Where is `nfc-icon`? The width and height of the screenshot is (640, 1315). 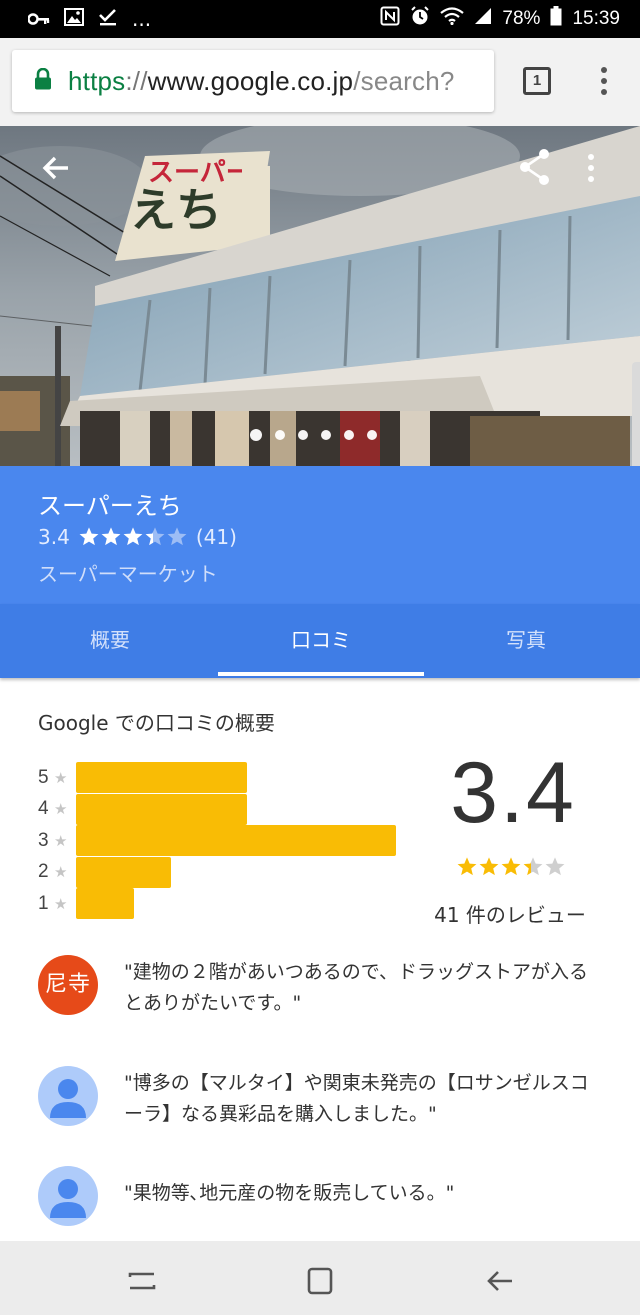
nfc-icon is located at coordinates (390, 19).